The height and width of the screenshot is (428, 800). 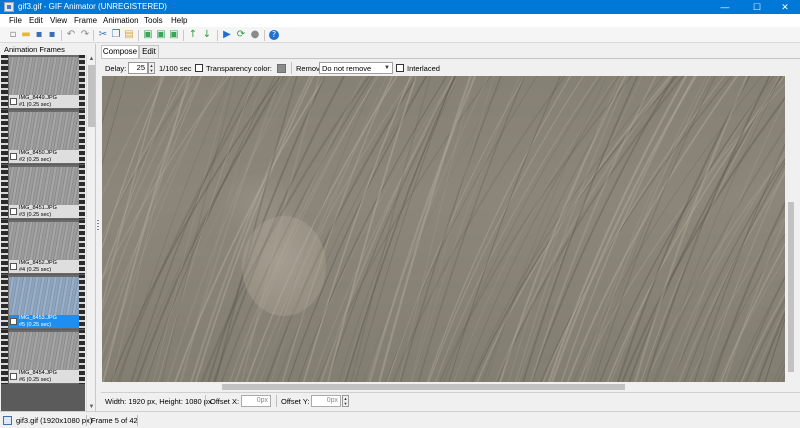 I want to click on horizontal-scroll-thumb, so click(x=423, y=387).